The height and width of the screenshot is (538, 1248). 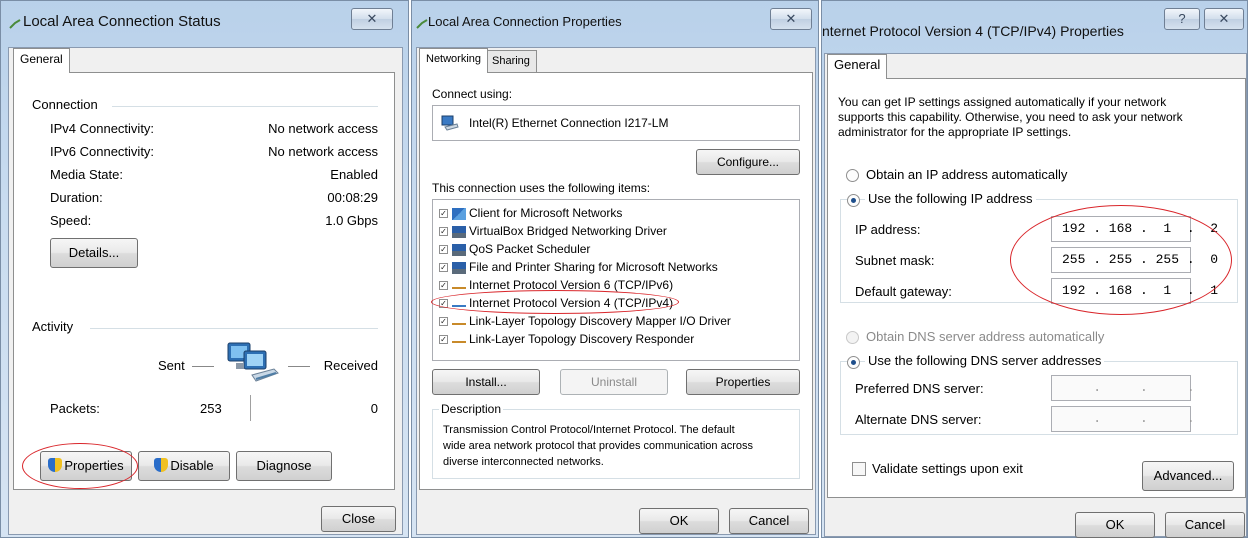 I want to click on use-following-dns-label: Use the following DNS server addresses, so click(x=985, y=360).